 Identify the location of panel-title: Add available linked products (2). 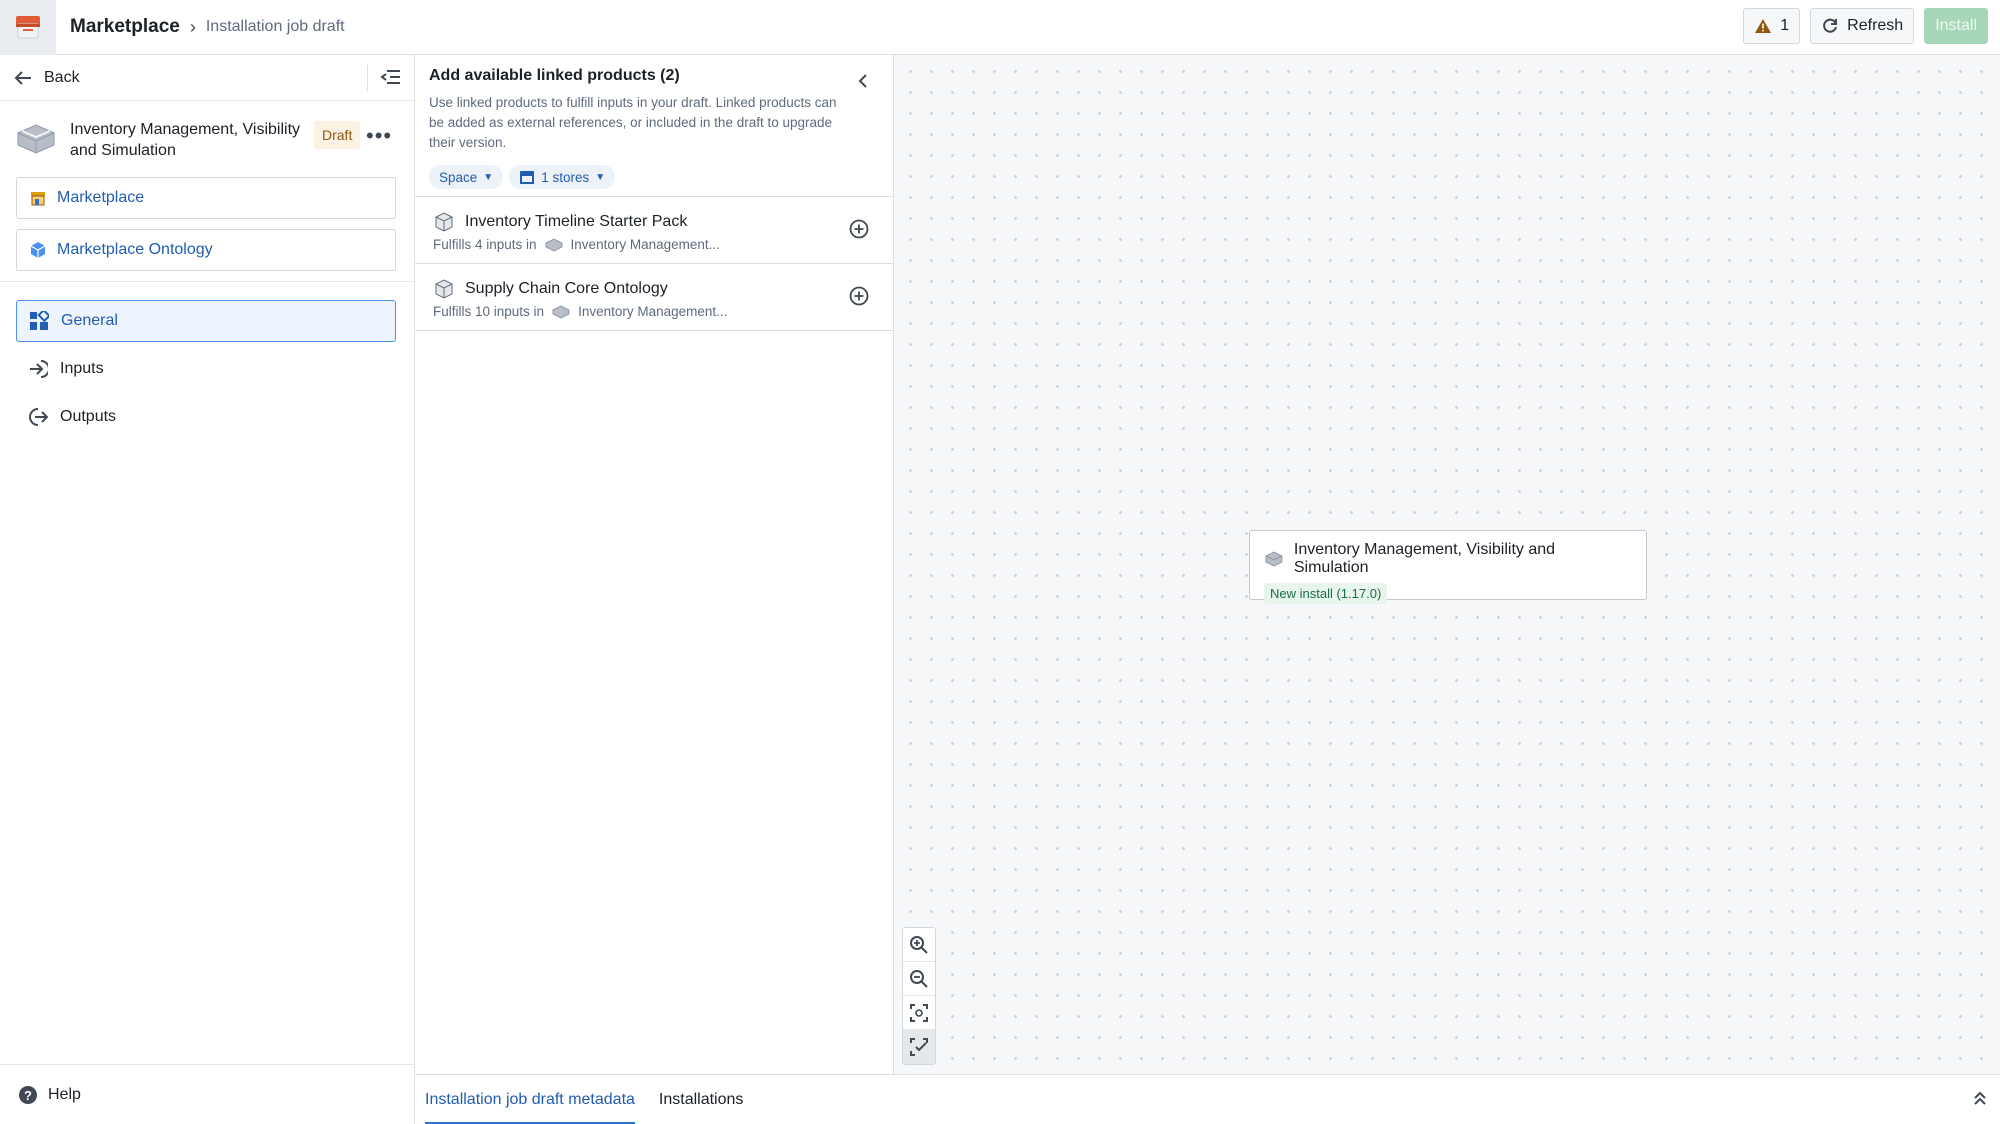
(554, 75).